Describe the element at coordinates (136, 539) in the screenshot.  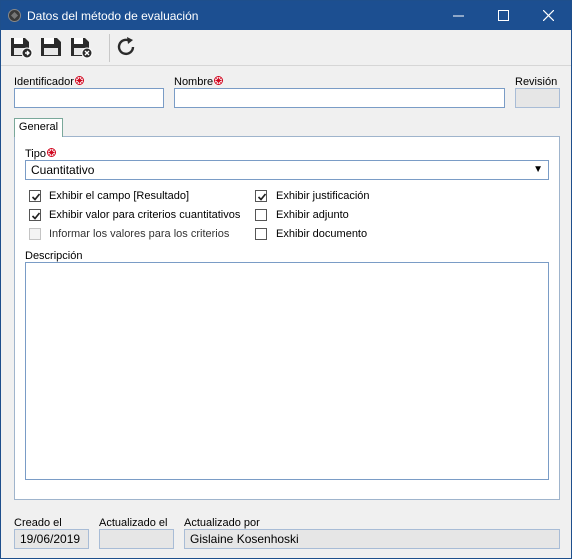
I see `actualizado-input` at that location.